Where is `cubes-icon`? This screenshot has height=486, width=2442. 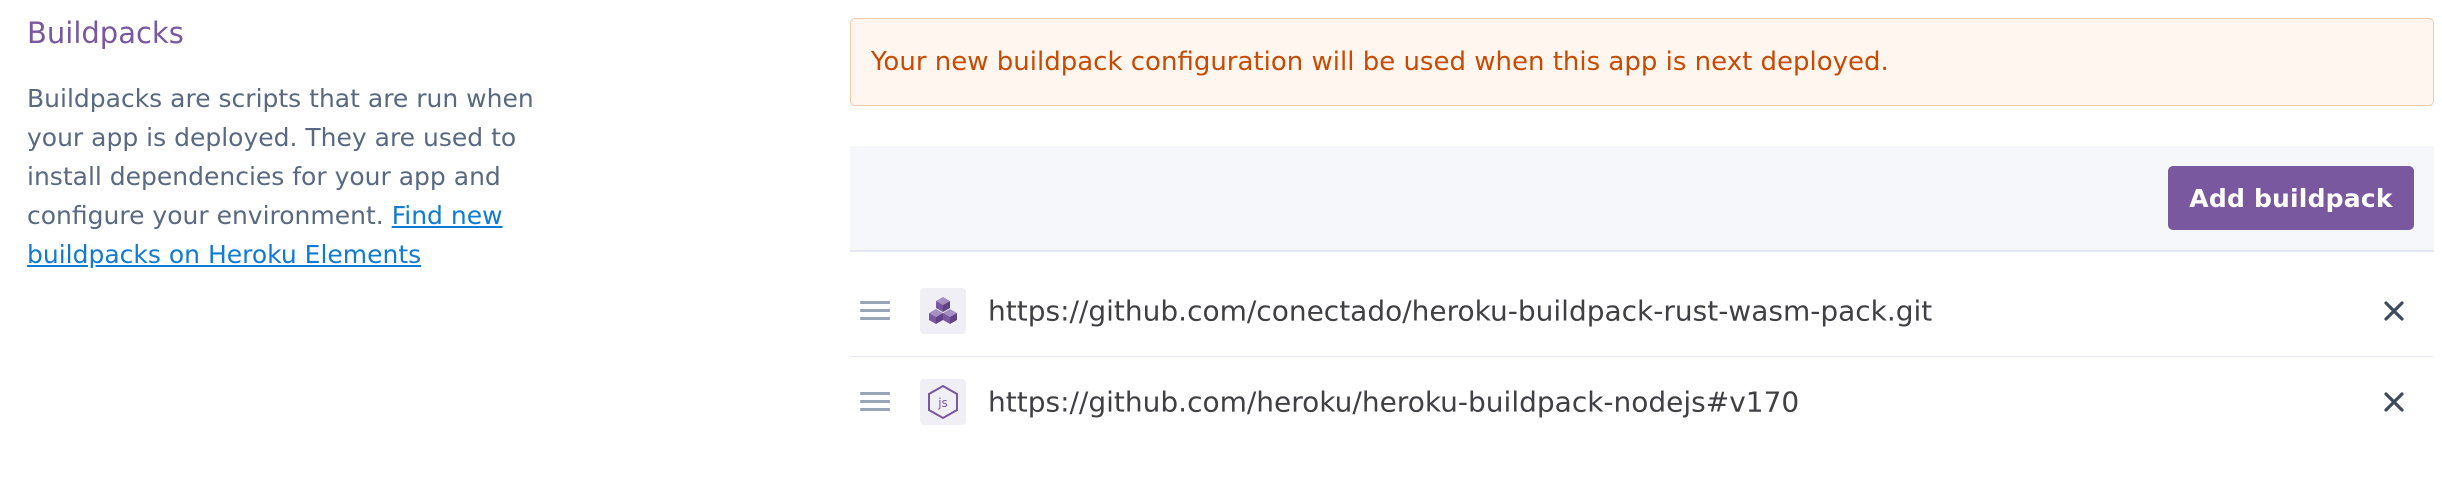
cubes-icon is located at coordinates (943, 311).